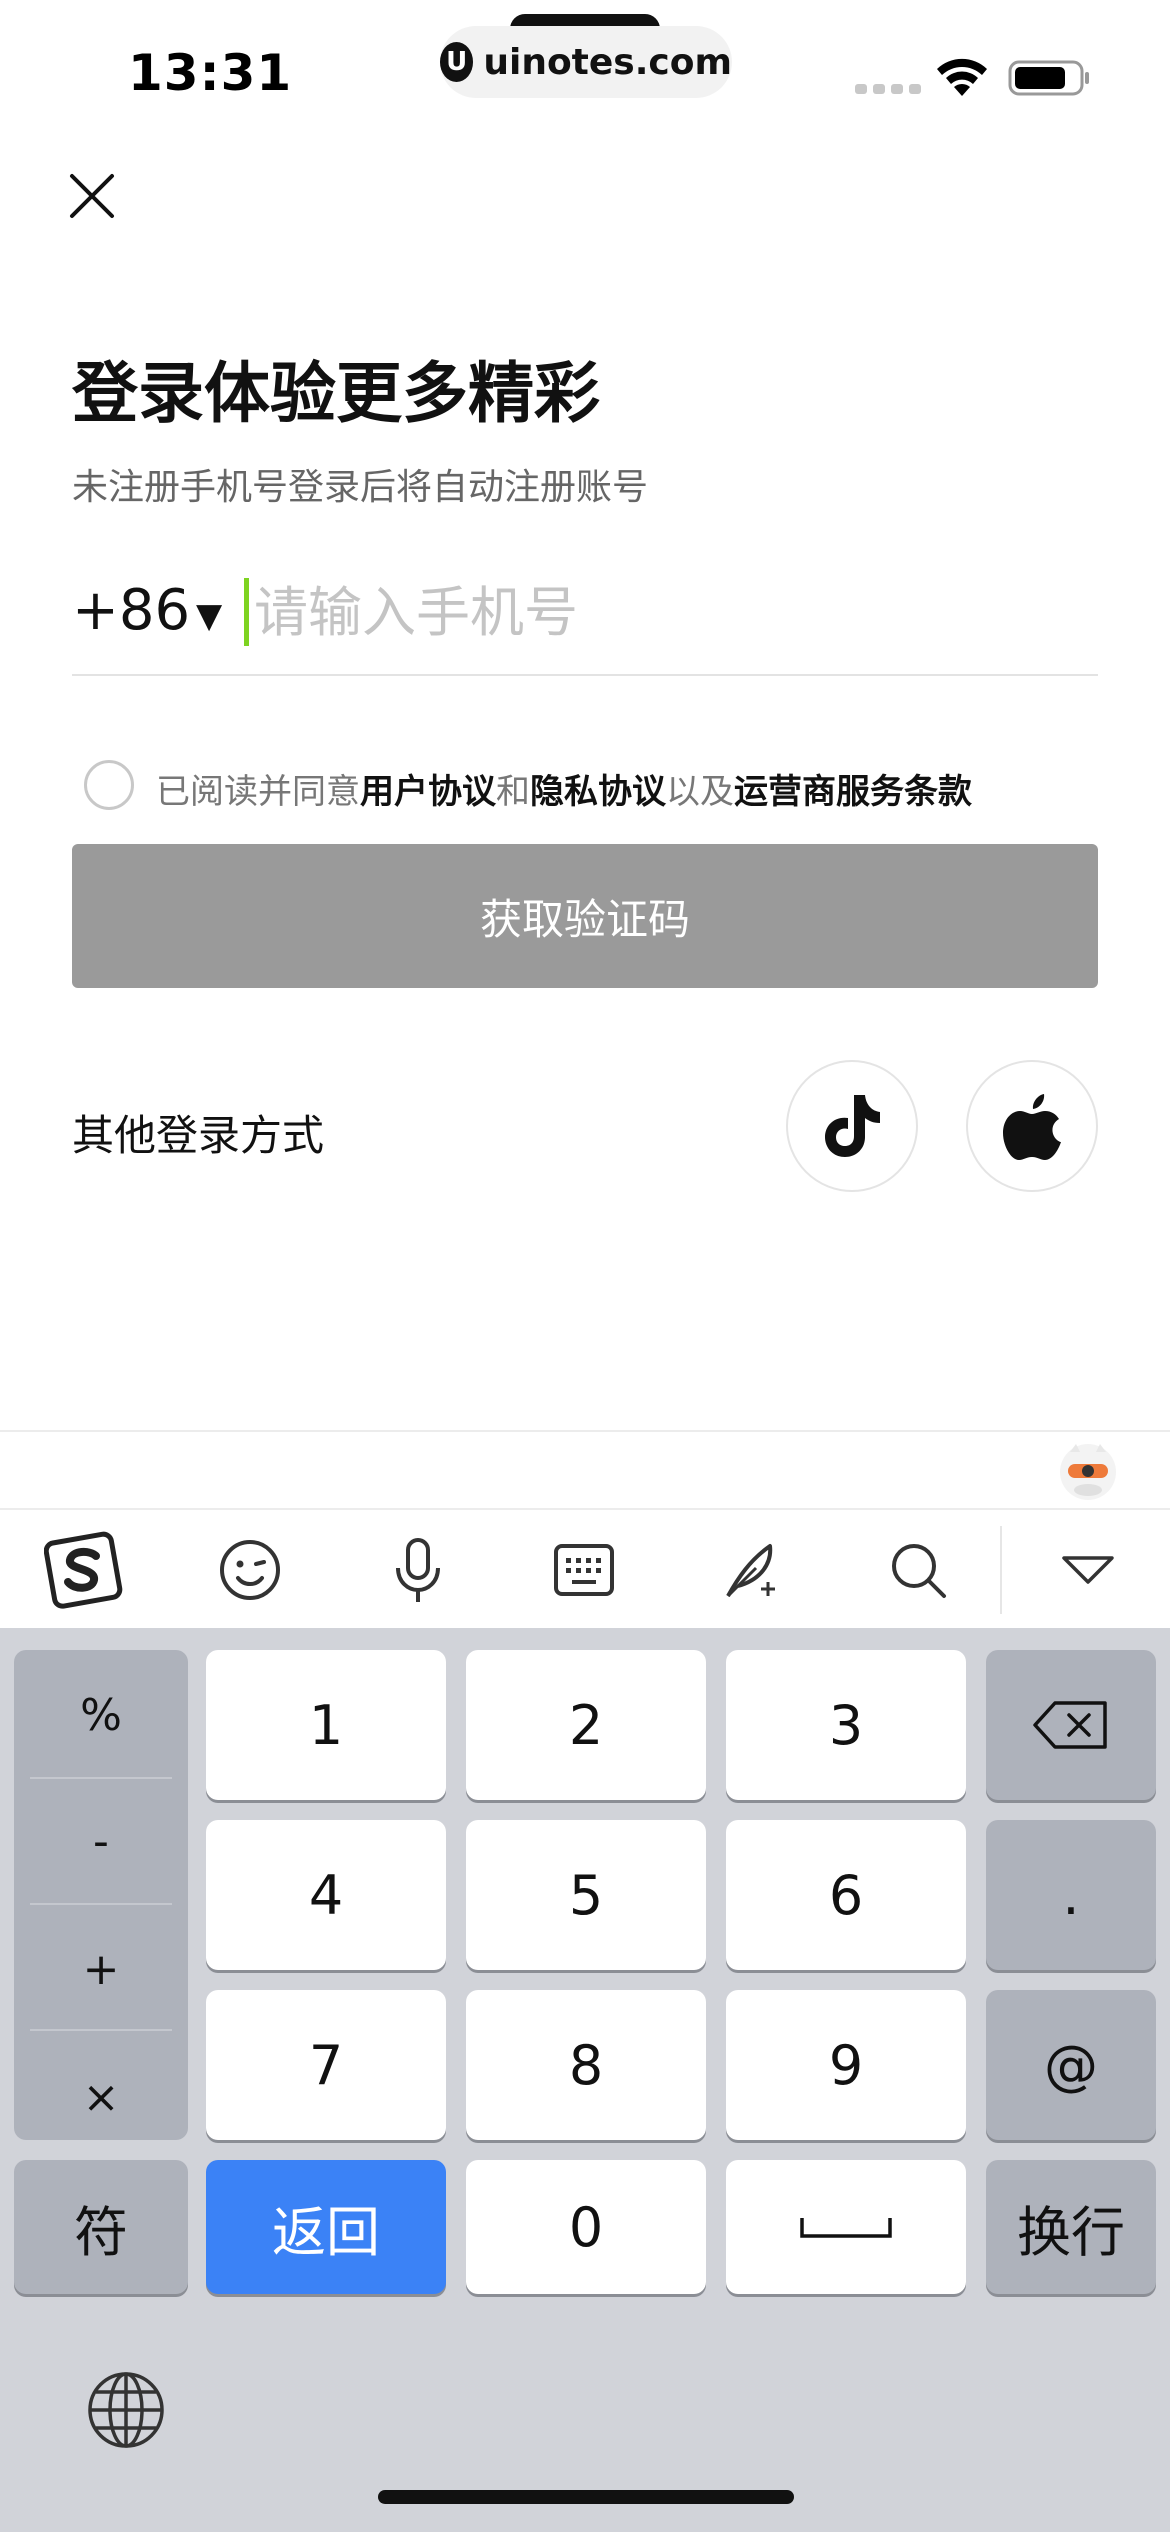 This screenshot has width=1170, height=2532. What do you see at coordinates (1071, 2065) in the screenshot?
I see `key-at: @` at bounding box center [1071, 2065].